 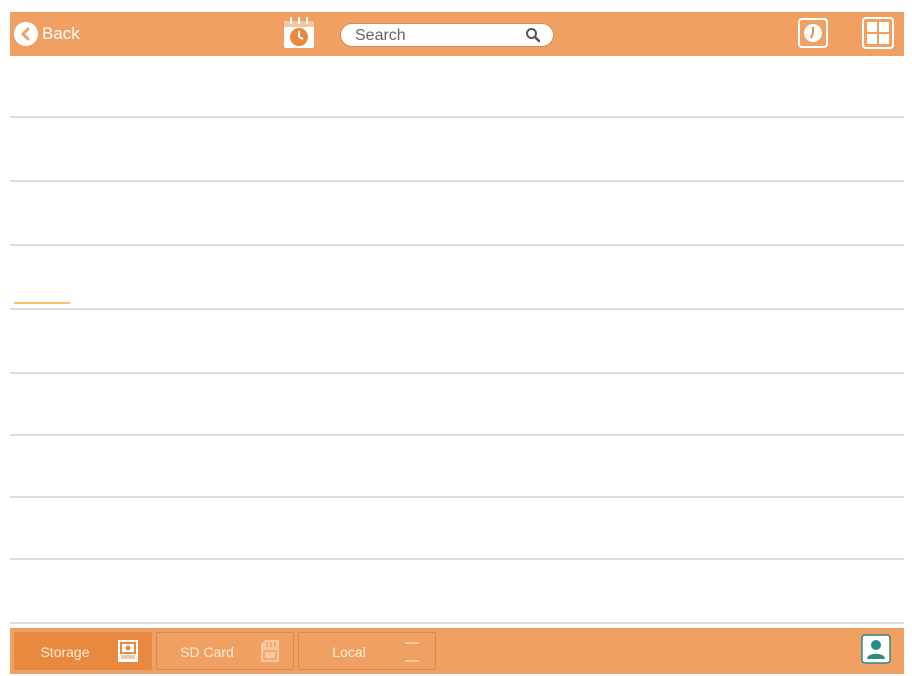 I want to click on tab-sd-card-label: SD Card, so click(x=207, y=652).